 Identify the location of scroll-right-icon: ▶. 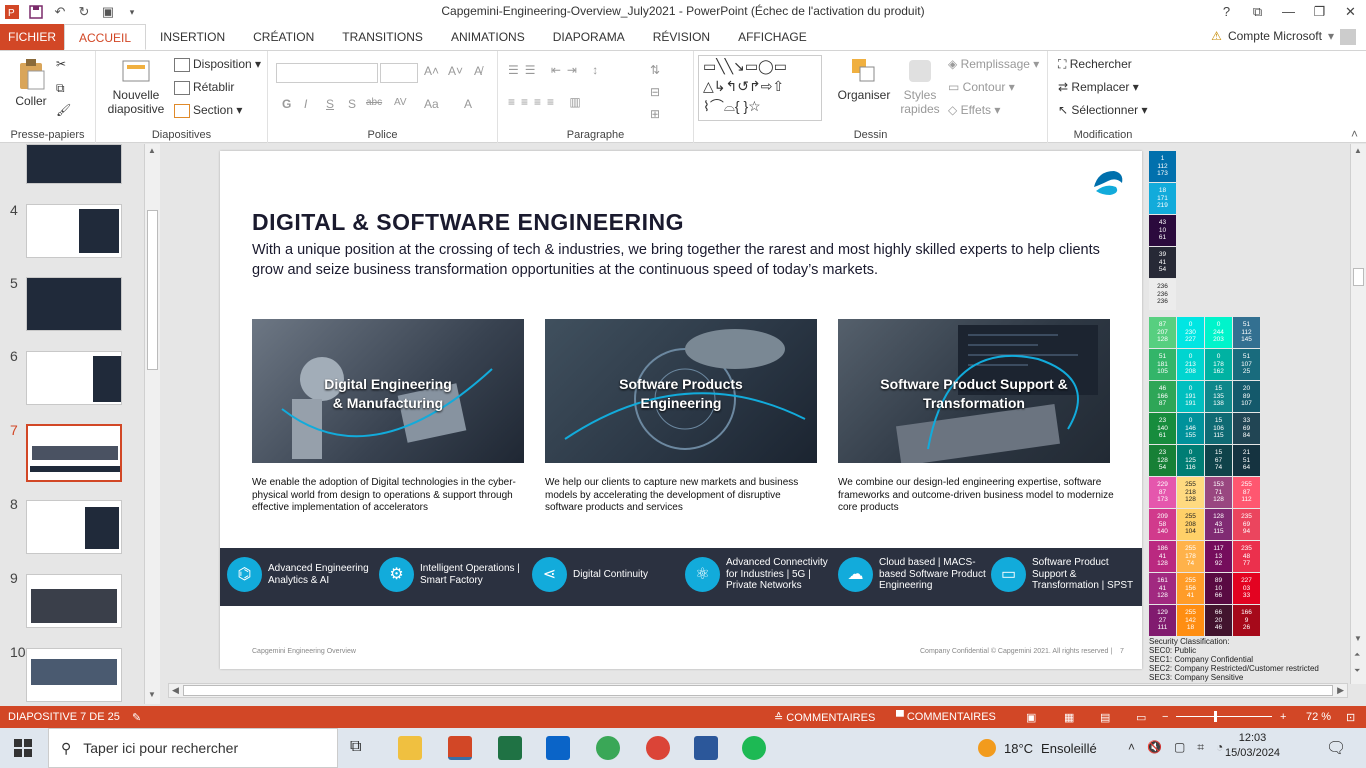
(1340, 690).